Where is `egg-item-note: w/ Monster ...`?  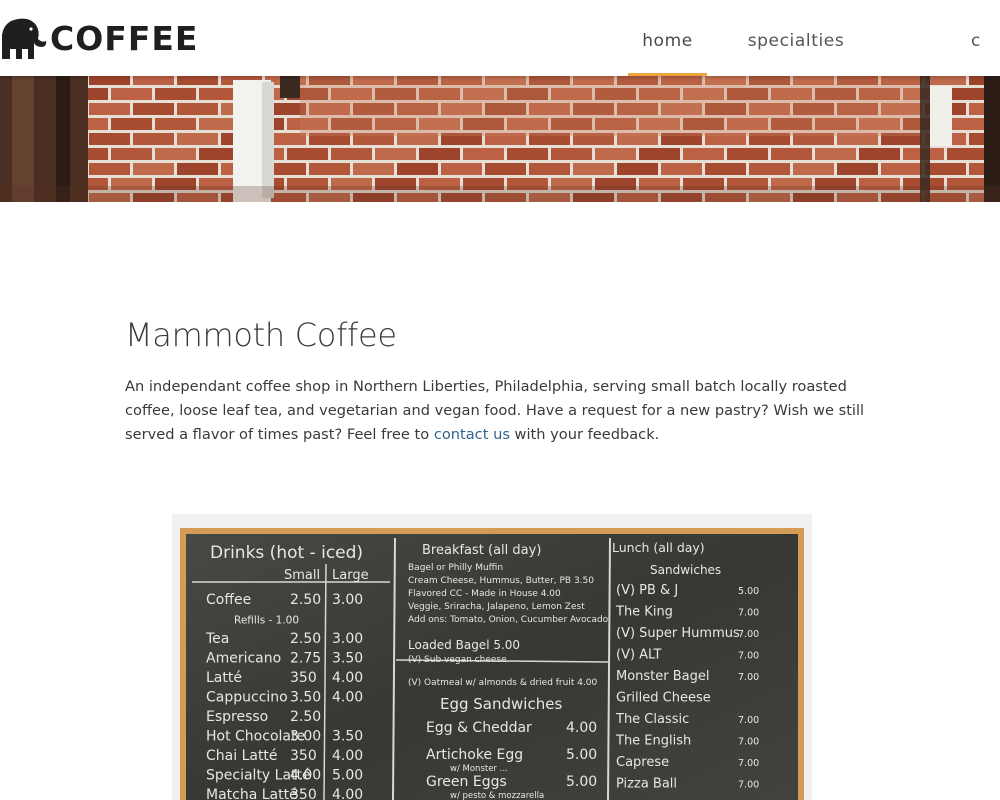
egg-item-note: w/ Monster ... is located at coordinates (479, 769).